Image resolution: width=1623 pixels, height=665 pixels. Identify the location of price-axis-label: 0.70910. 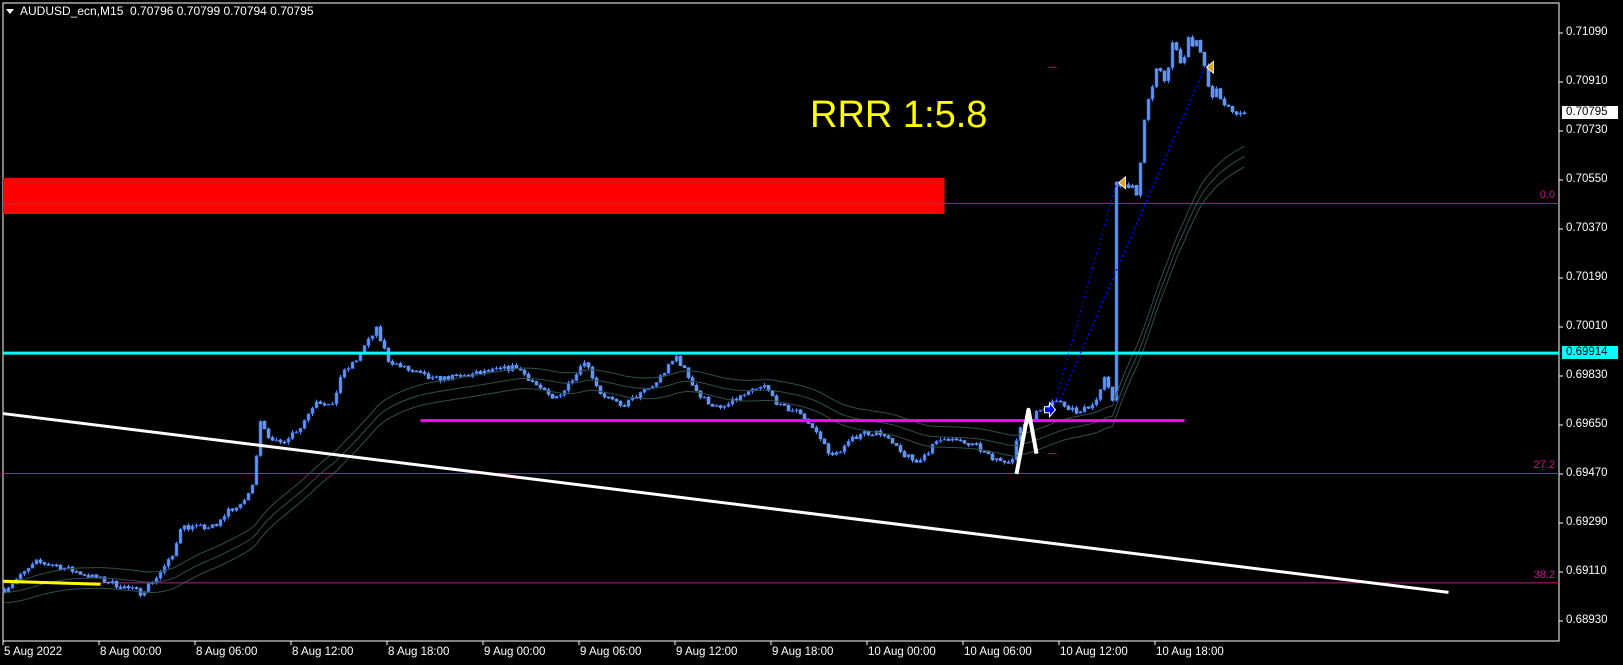
(1587, 81).